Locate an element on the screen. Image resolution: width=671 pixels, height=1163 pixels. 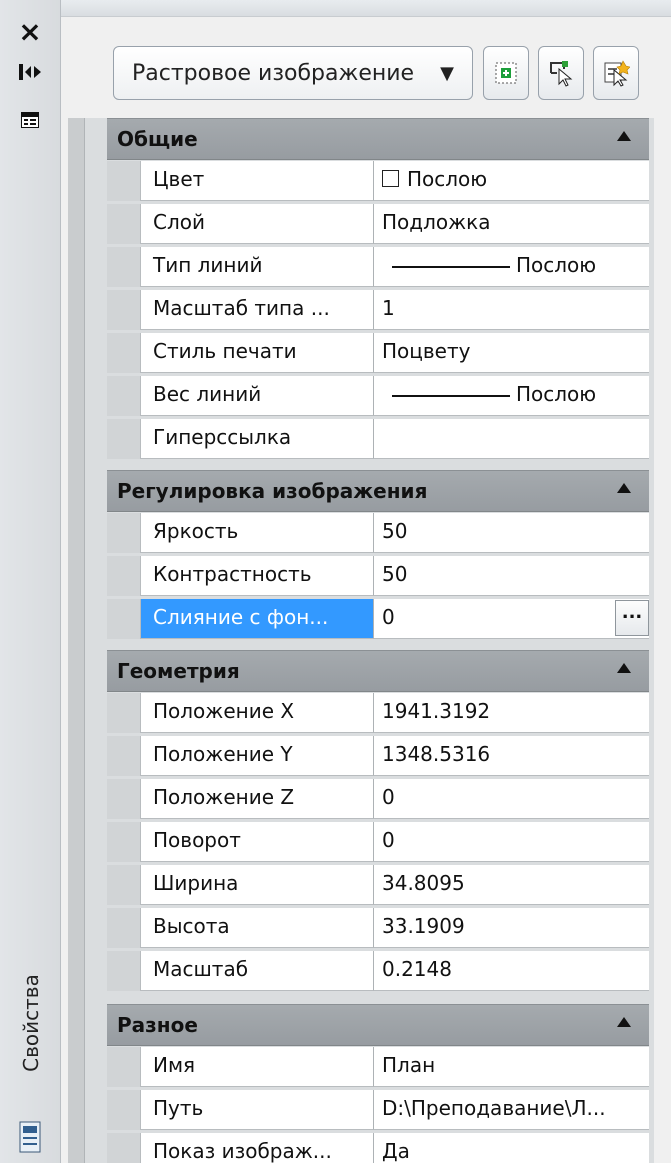
prop-row-contrast: Контрастность 50 is located at coordinates (378, 576).